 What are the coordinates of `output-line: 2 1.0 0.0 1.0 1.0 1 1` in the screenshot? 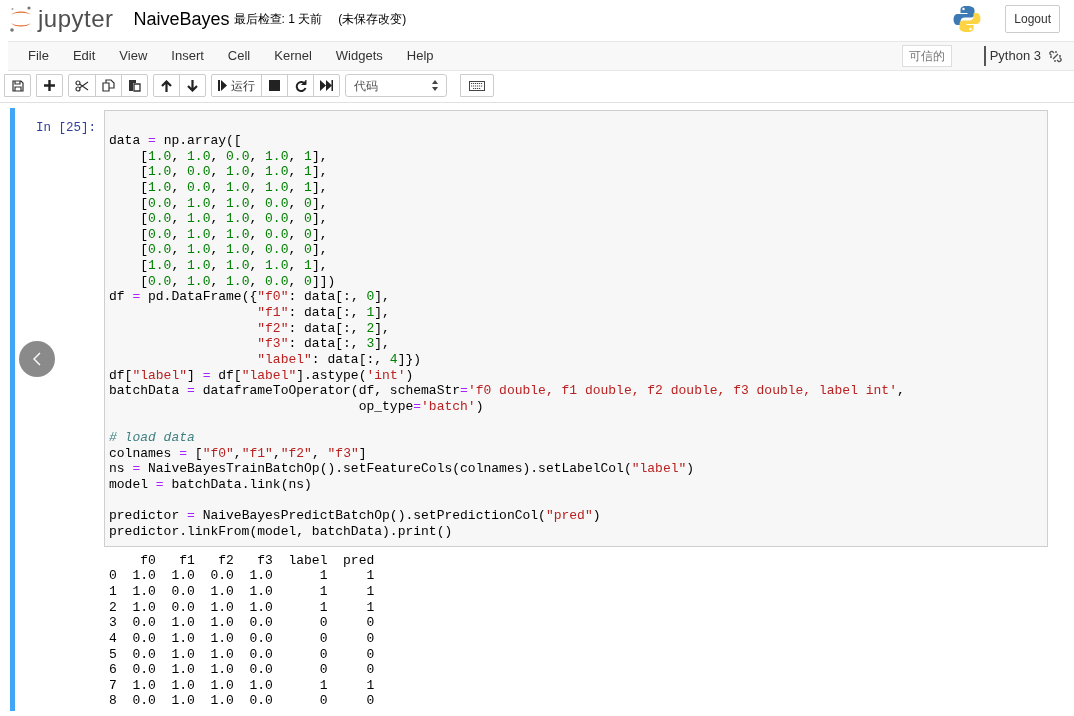 It's located at (242, 607).